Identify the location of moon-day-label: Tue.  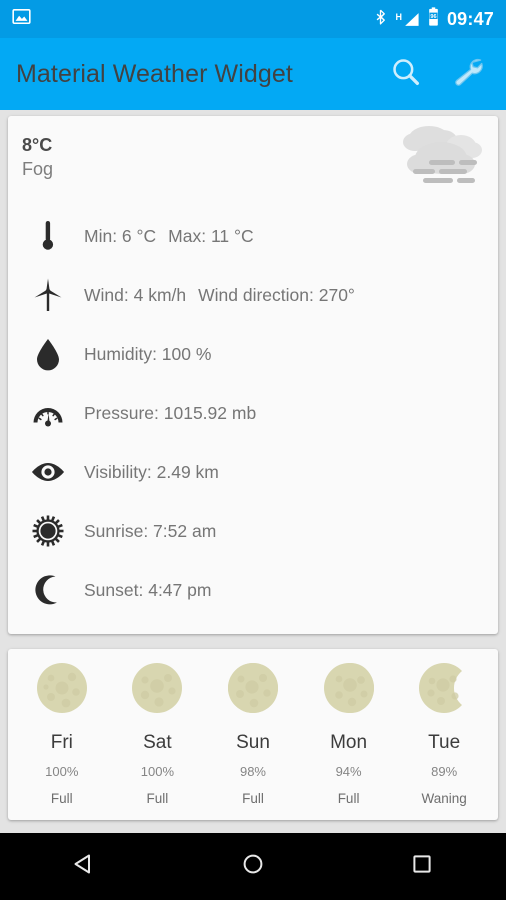
(444, 742).